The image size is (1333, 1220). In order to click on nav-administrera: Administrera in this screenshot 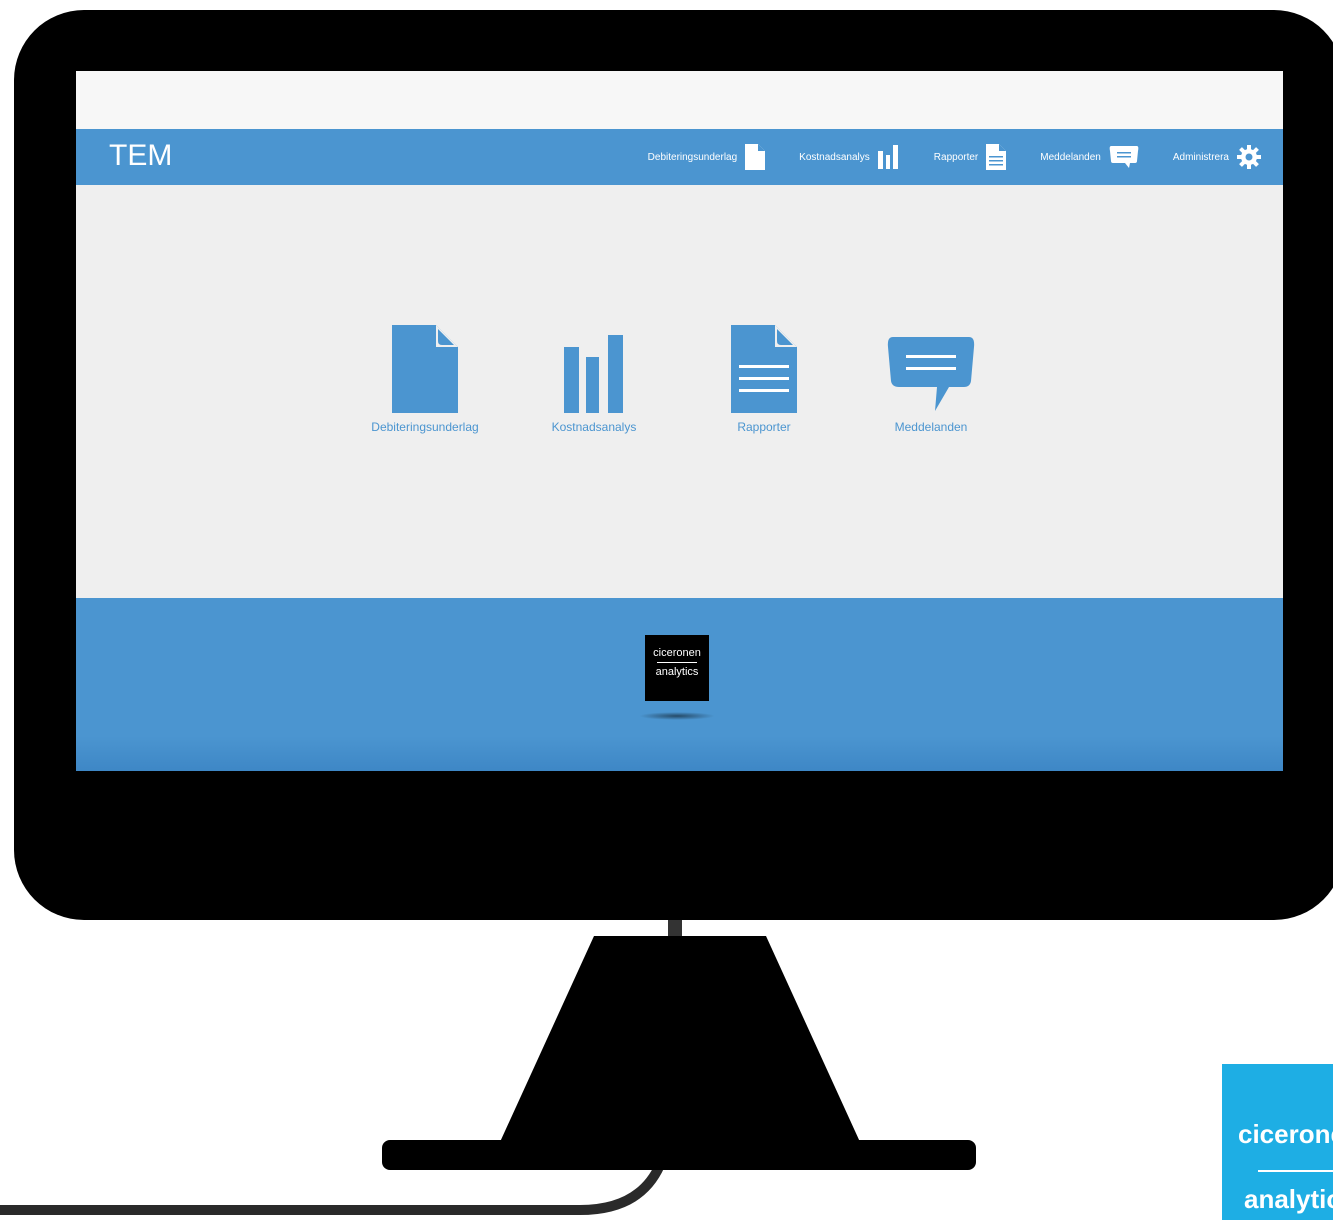, I will do `click(1217, 157)`.